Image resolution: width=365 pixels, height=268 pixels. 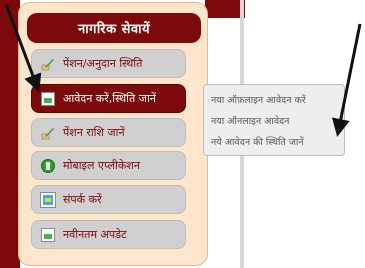 I want to click on arrow-to-apply-item, so click(x=23, y=48).